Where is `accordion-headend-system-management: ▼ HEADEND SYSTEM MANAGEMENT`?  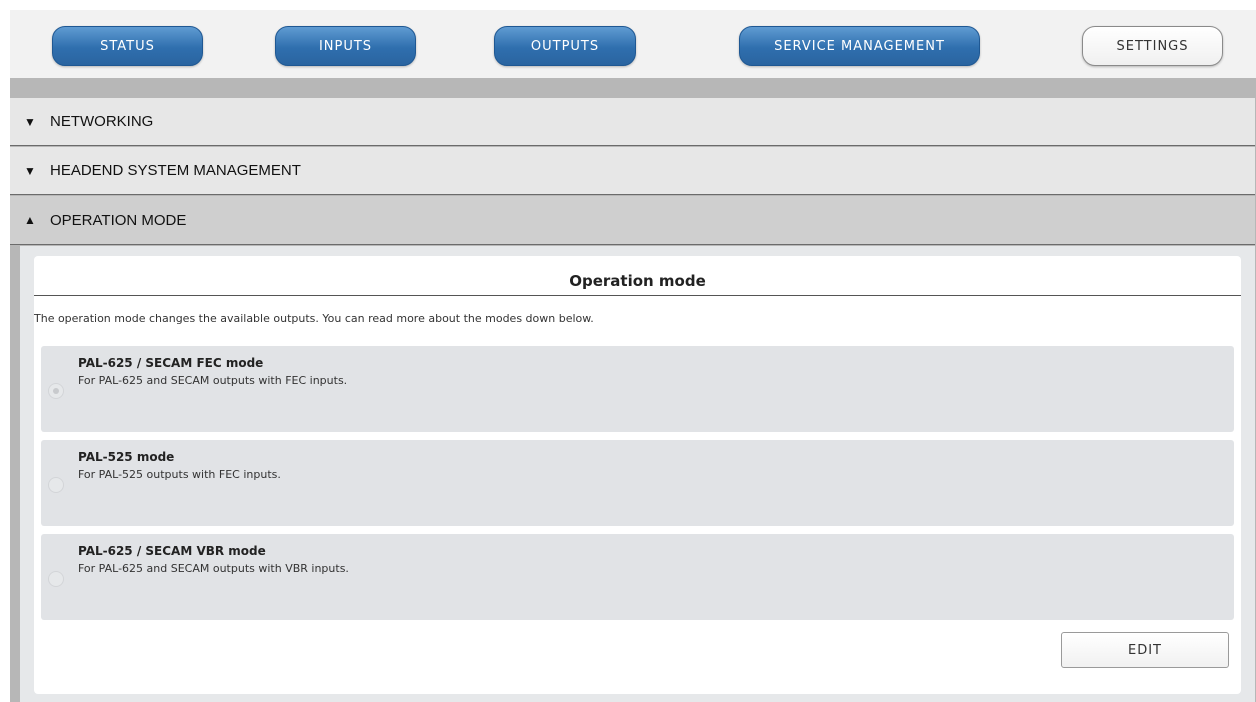
accordion-headend-system-management: ▼ HEADEND SYSTEM MANAGEMENT is located at coordinates (632, 171).